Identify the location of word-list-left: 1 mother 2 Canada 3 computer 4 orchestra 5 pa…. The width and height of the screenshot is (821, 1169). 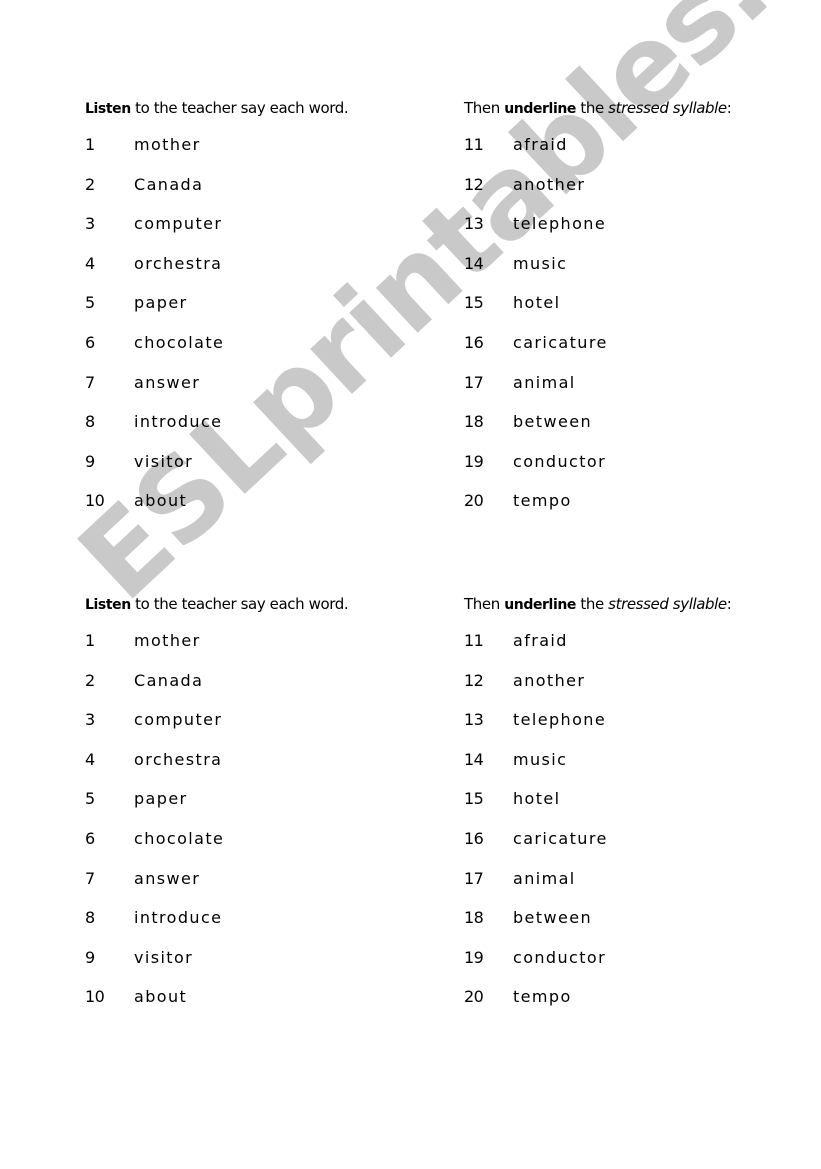
(154, 828).